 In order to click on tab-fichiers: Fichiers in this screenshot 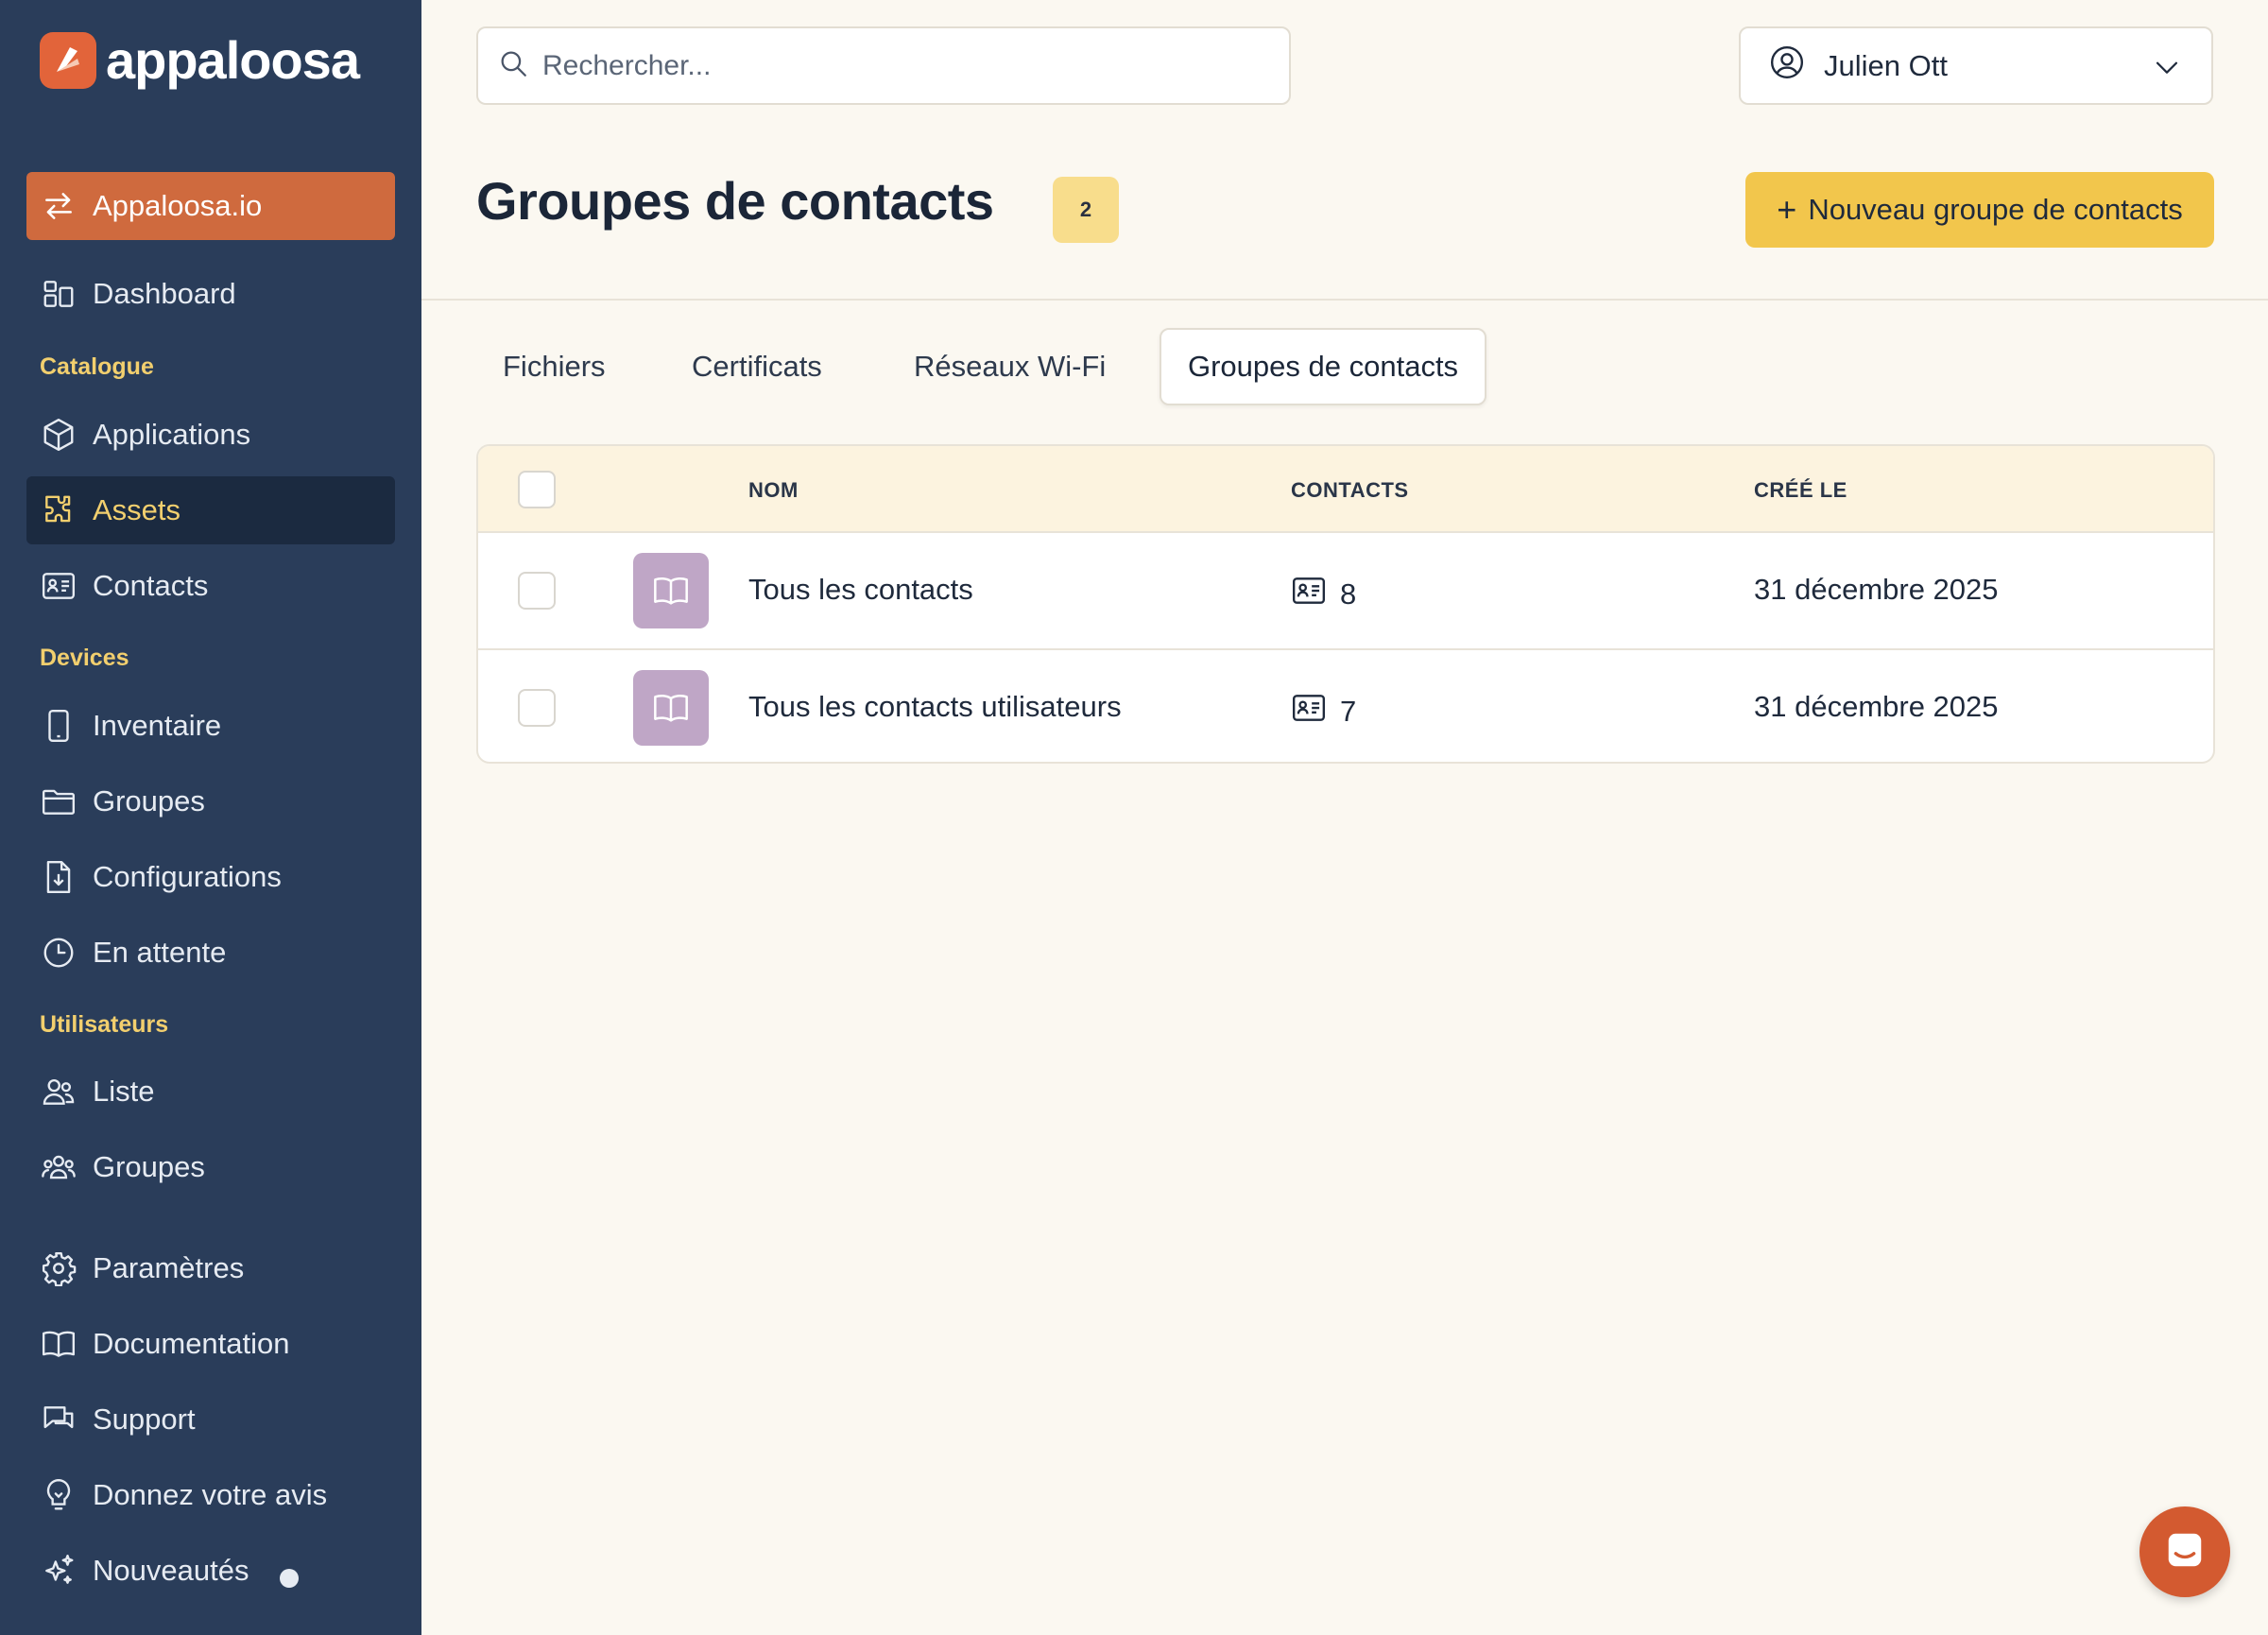, I will do `click(554, 367)`.